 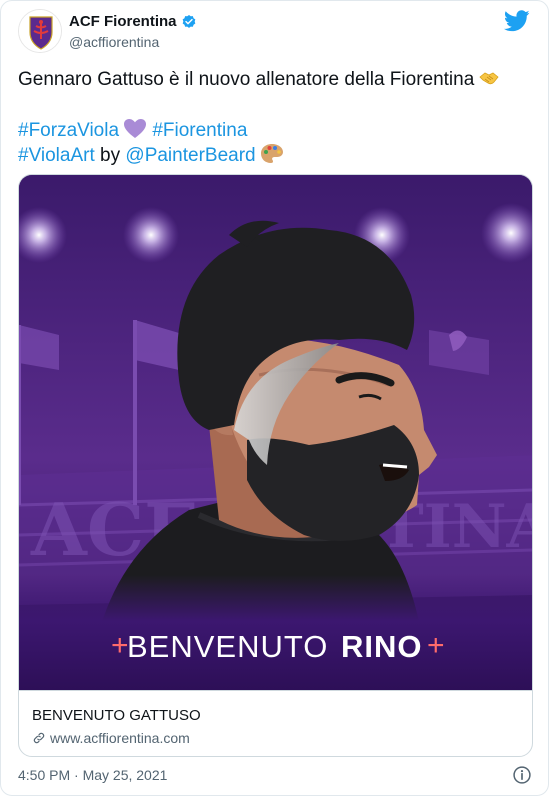 I want to click on verified-badge-icon, so click(x=188, y=21).